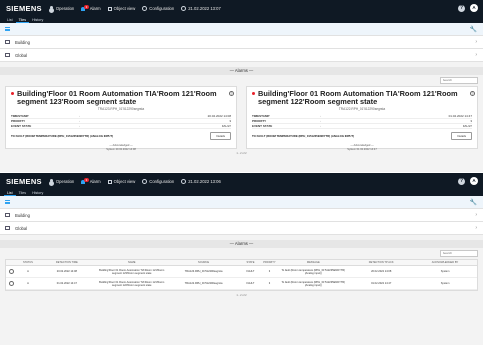 The height and width of the screenshot is (345, 483). I want to click on col-name: Name, so click(132, 262).